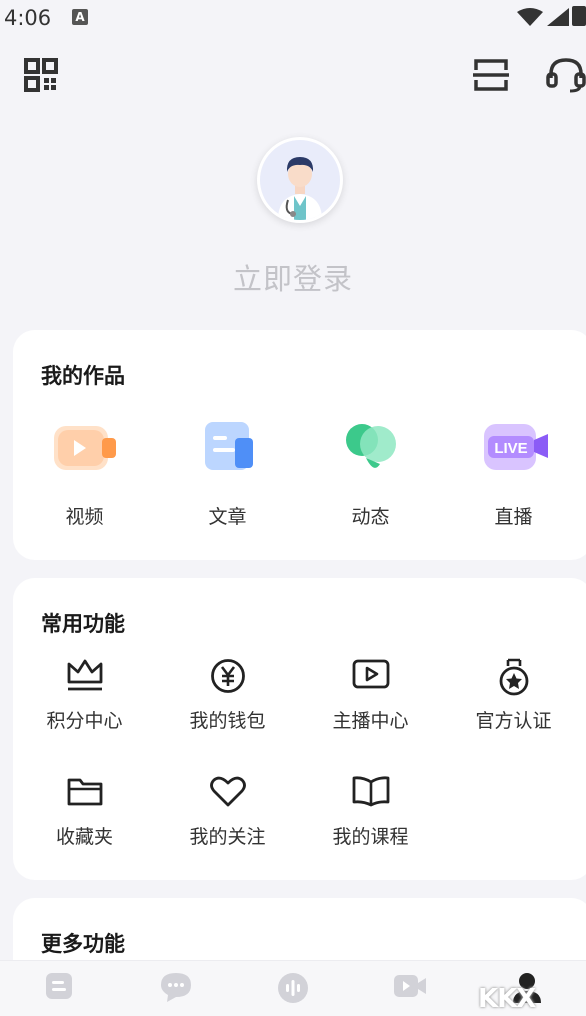  I want to click on common-item-points: 积分中心, so click(84, 698).